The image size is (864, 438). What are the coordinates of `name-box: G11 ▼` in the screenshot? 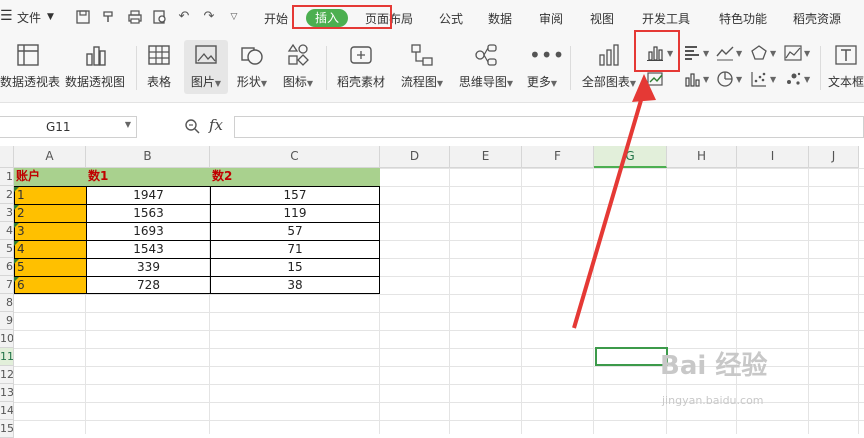 It's located at (68, 127).